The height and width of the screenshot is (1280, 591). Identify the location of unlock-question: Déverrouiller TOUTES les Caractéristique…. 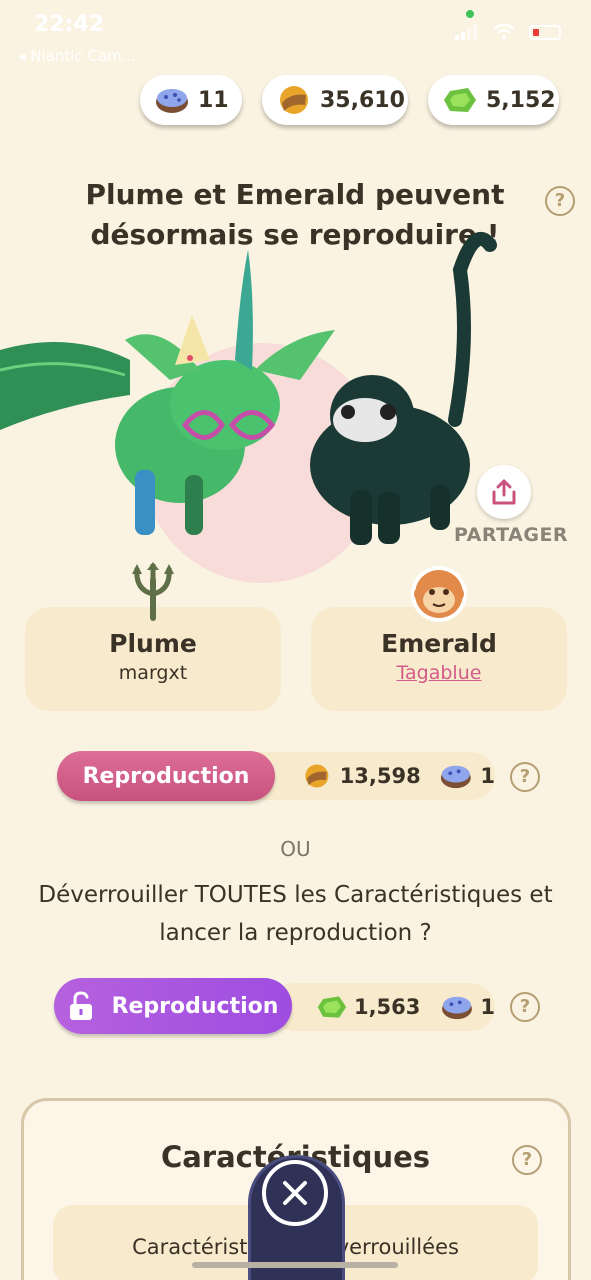
(295, 914).